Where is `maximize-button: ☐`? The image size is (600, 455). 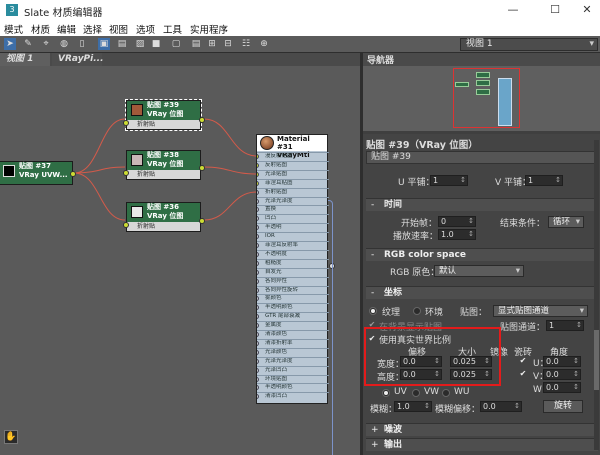 maximize-button: ☐ is located at coordinates (555, 10).